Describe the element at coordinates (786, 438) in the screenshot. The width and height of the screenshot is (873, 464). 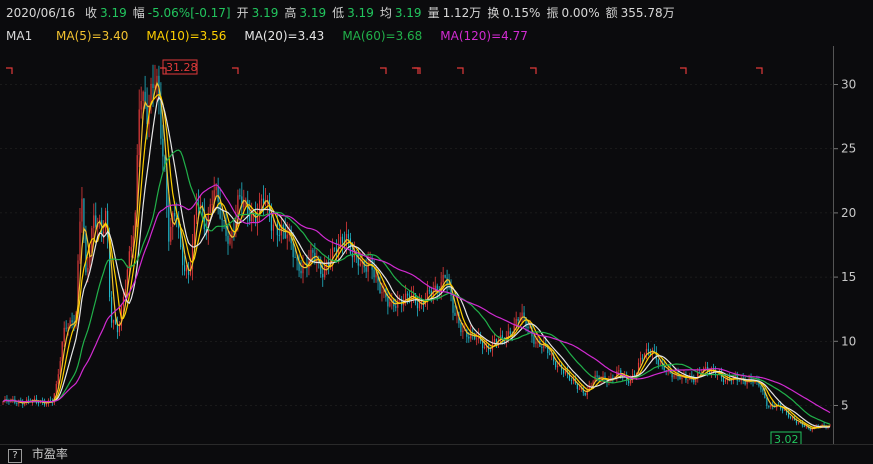
I see `low-label: 3.02` at that location.